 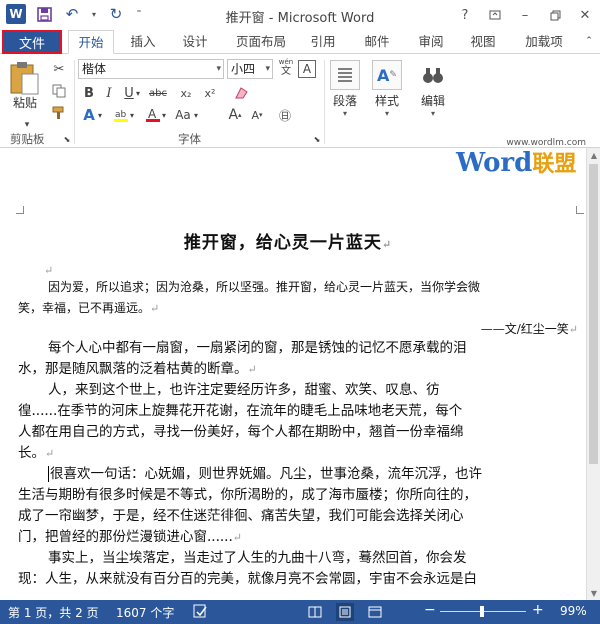 I want to click on format-painter-icon, so click(x=59, y=113).